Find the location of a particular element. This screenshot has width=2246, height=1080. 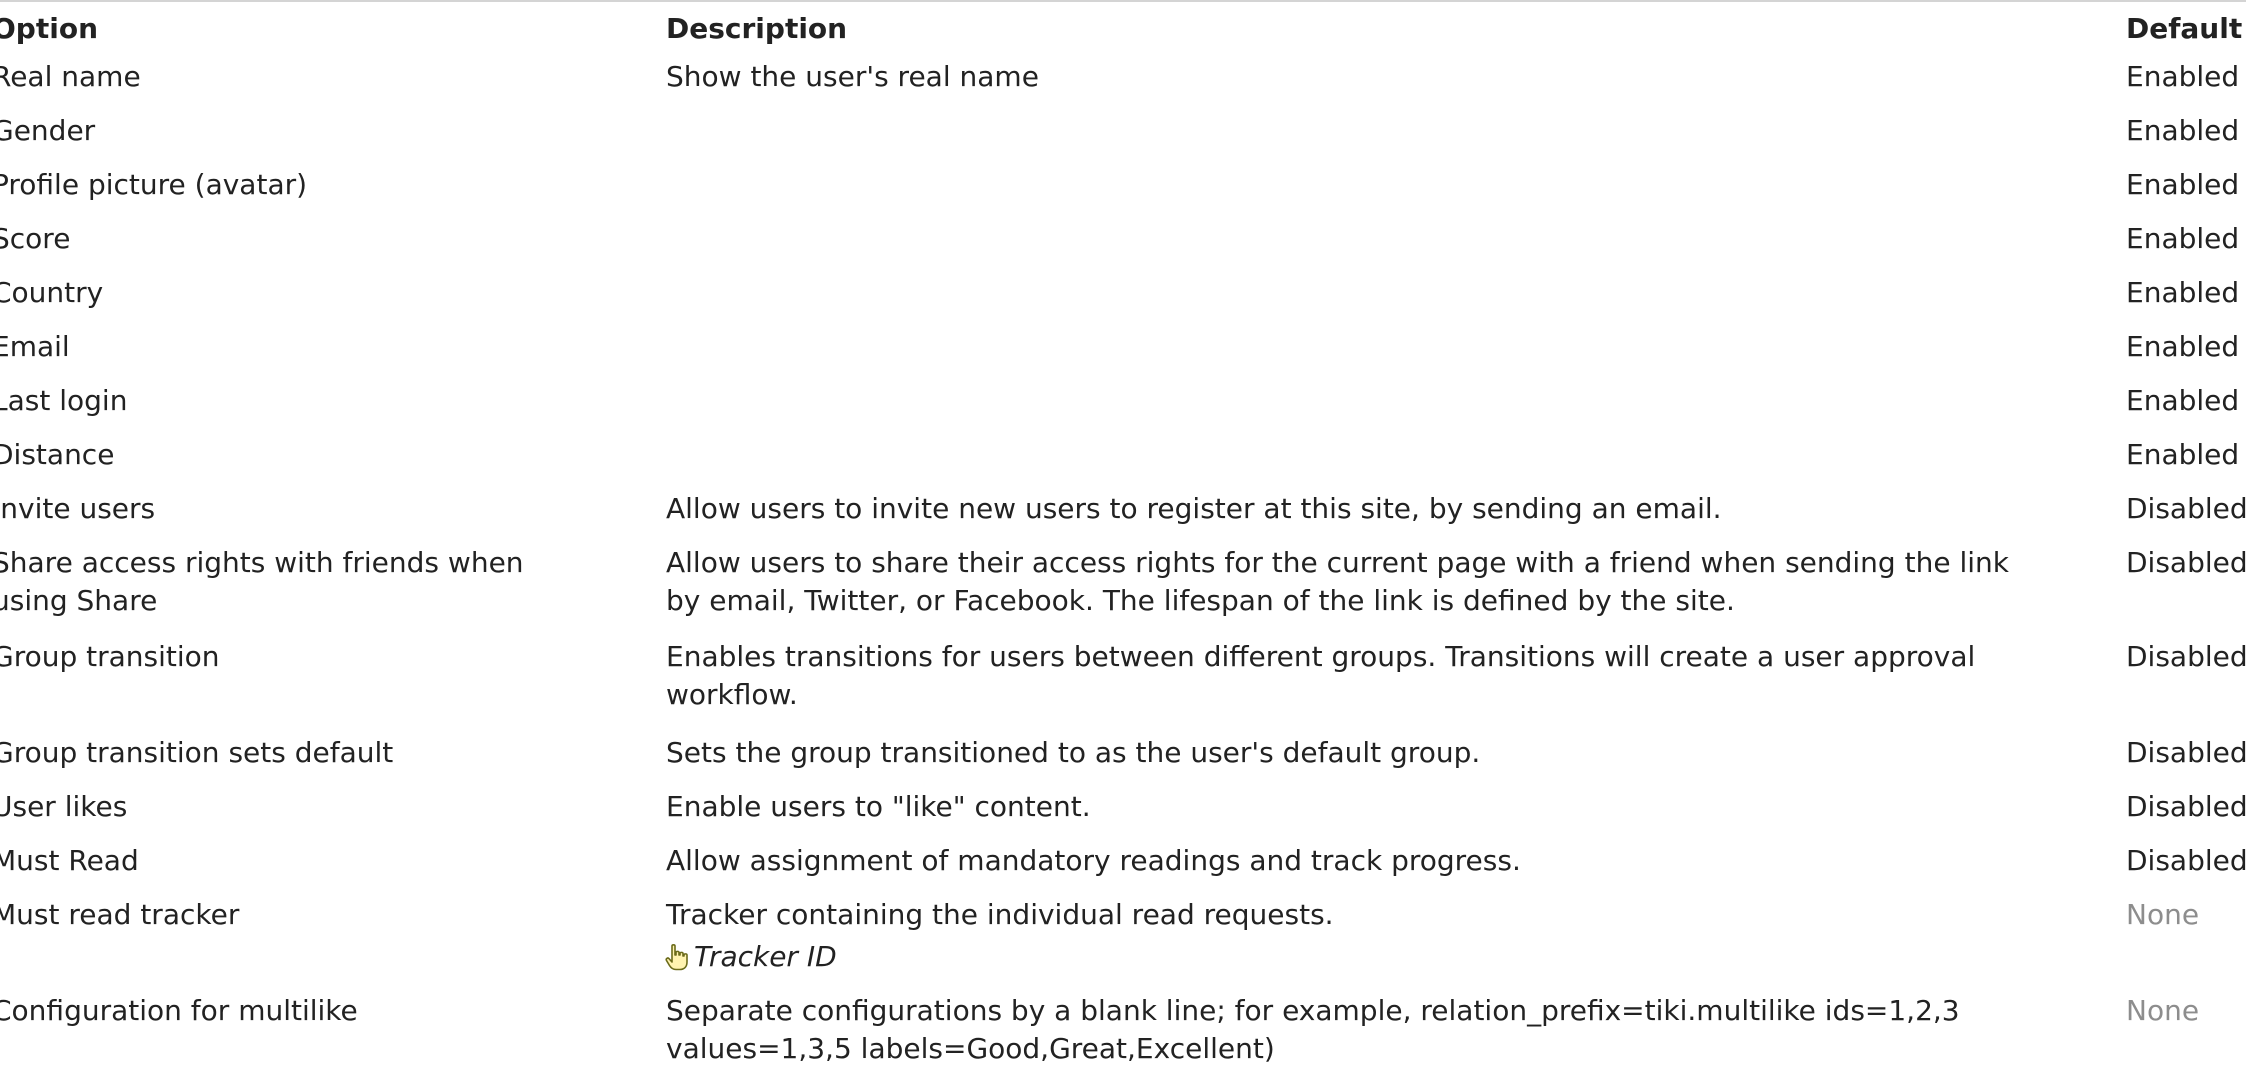

option-name: Group transition sets default is located at coordinates (281, 753).